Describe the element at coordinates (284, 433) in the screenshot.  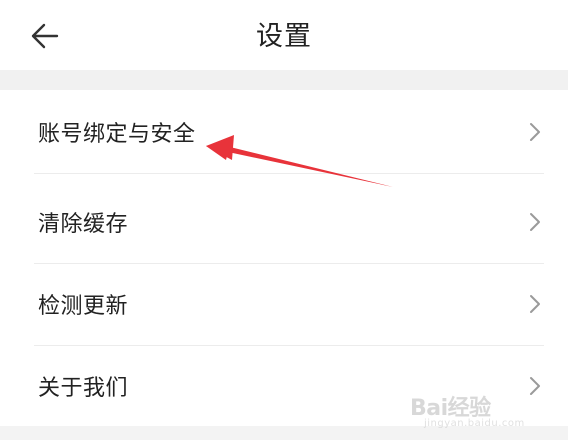
I see `bottom-band` at that location.